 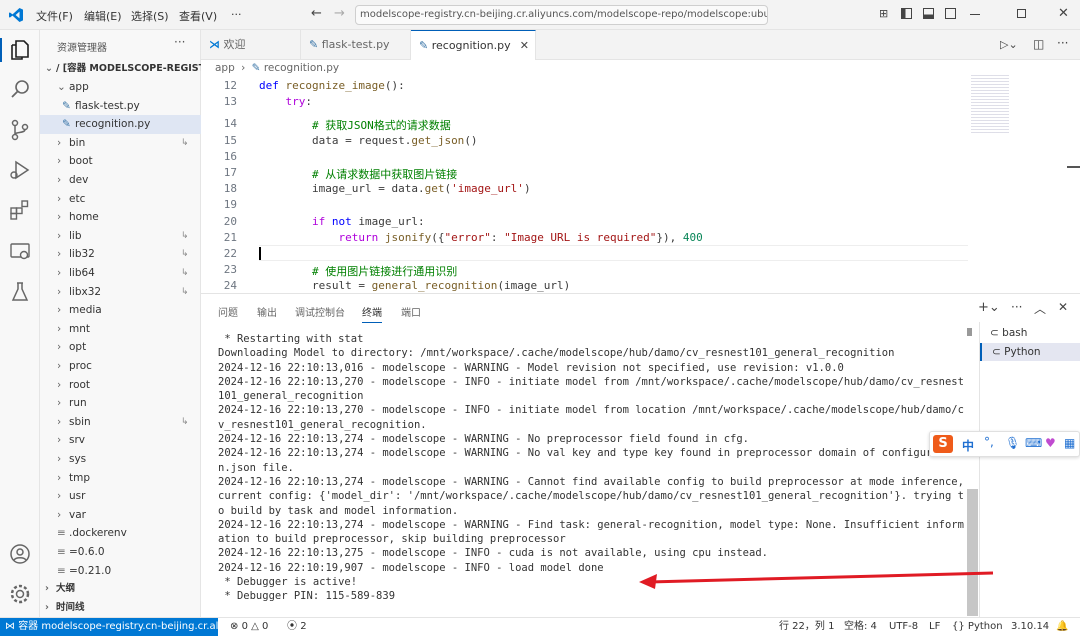 What do you see at coordinates (934, 626) in the screenshot?
I see `end-of-line: LF` at bounding box center [934, 626].